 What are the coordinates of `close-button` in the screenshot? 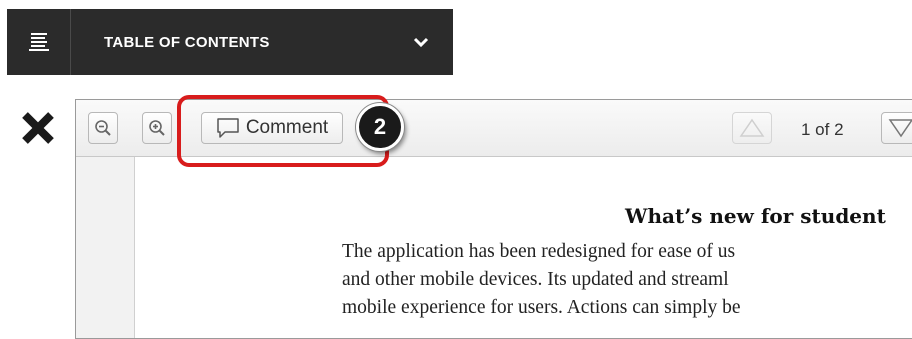 It's located at (38, 128).